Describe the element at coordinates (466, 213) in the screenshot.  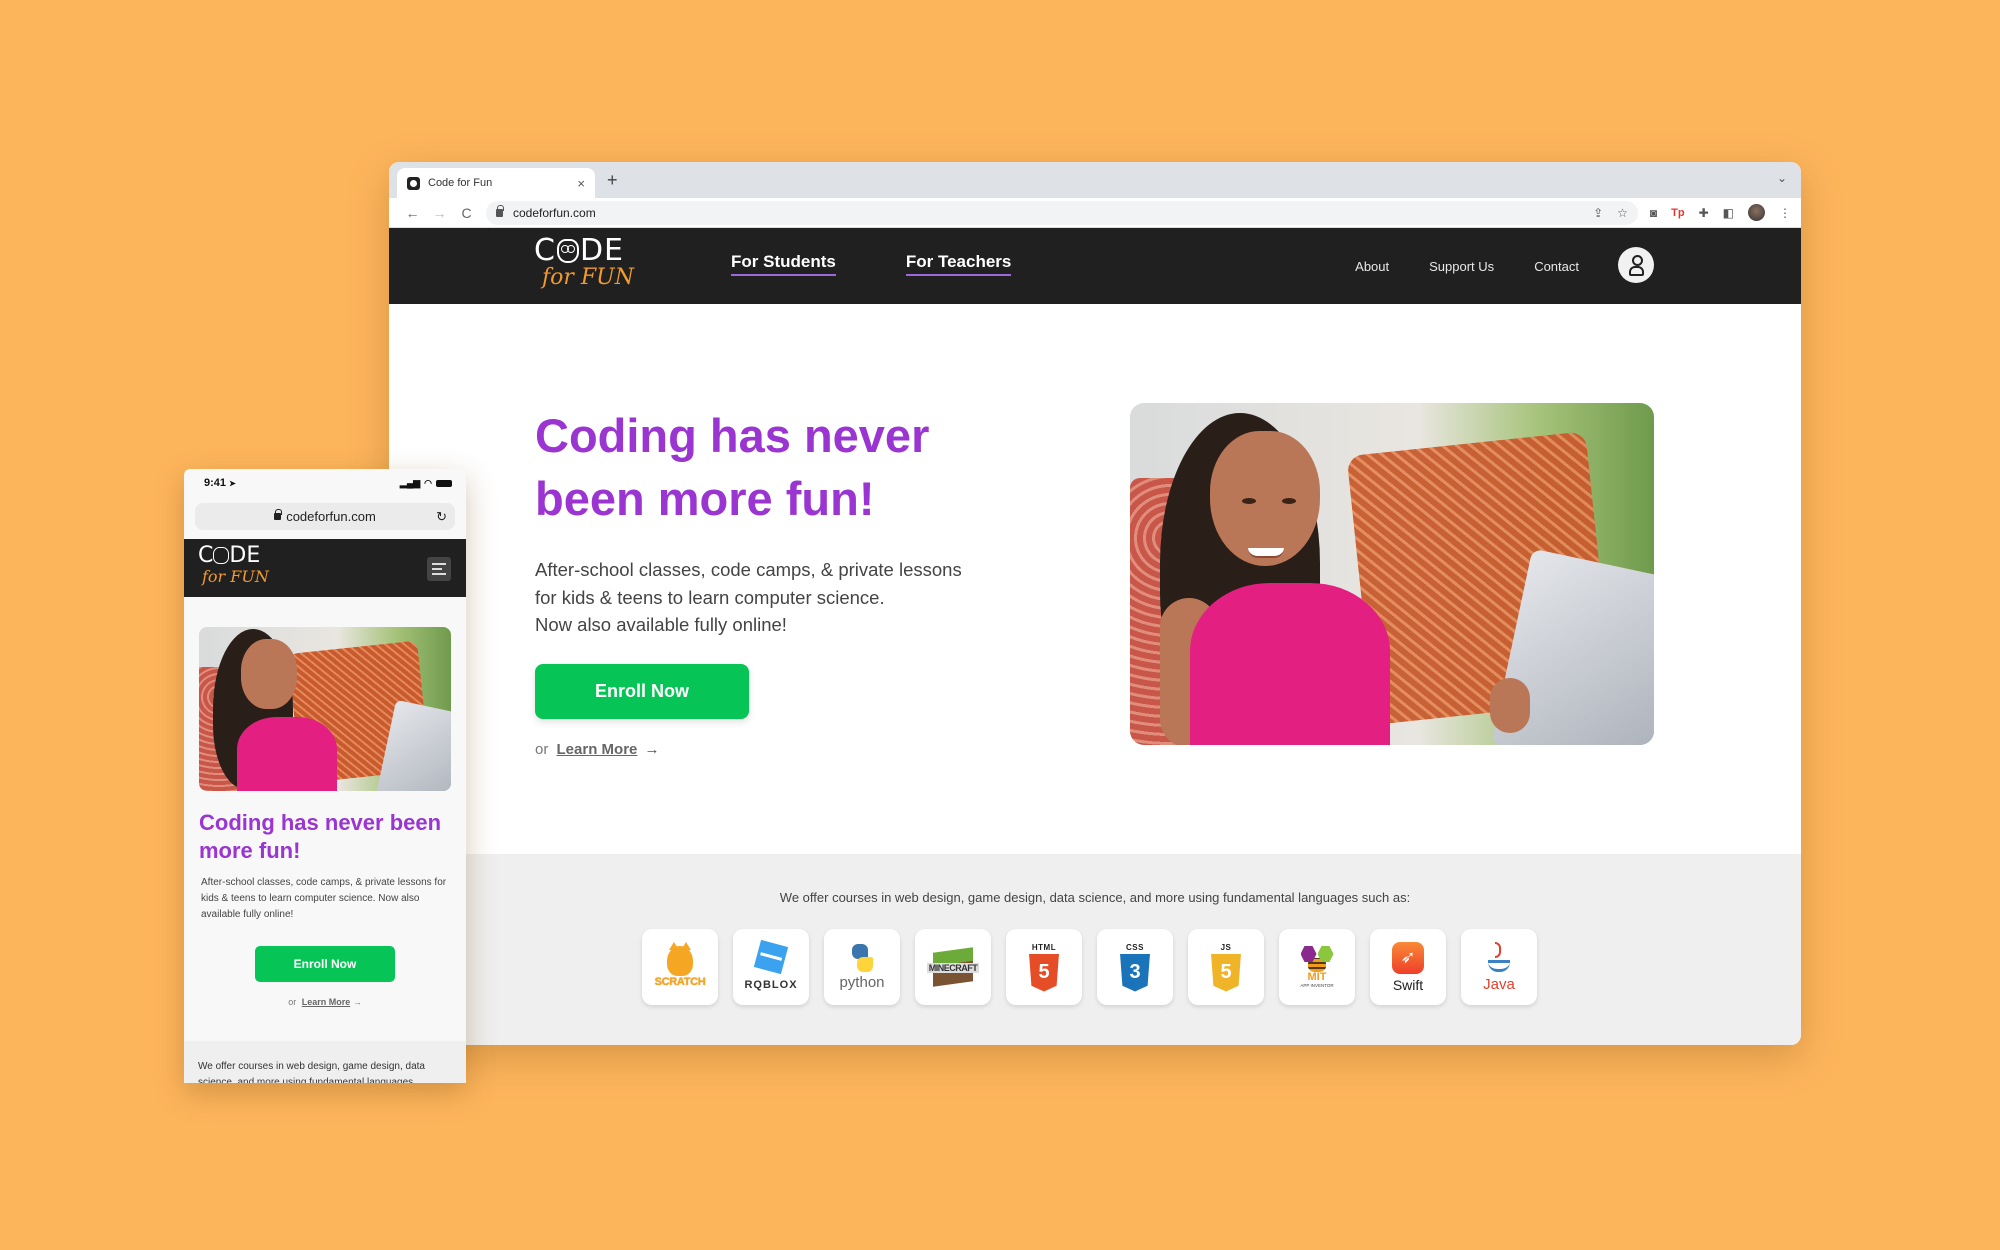
I see `reload-button: C` at that location.